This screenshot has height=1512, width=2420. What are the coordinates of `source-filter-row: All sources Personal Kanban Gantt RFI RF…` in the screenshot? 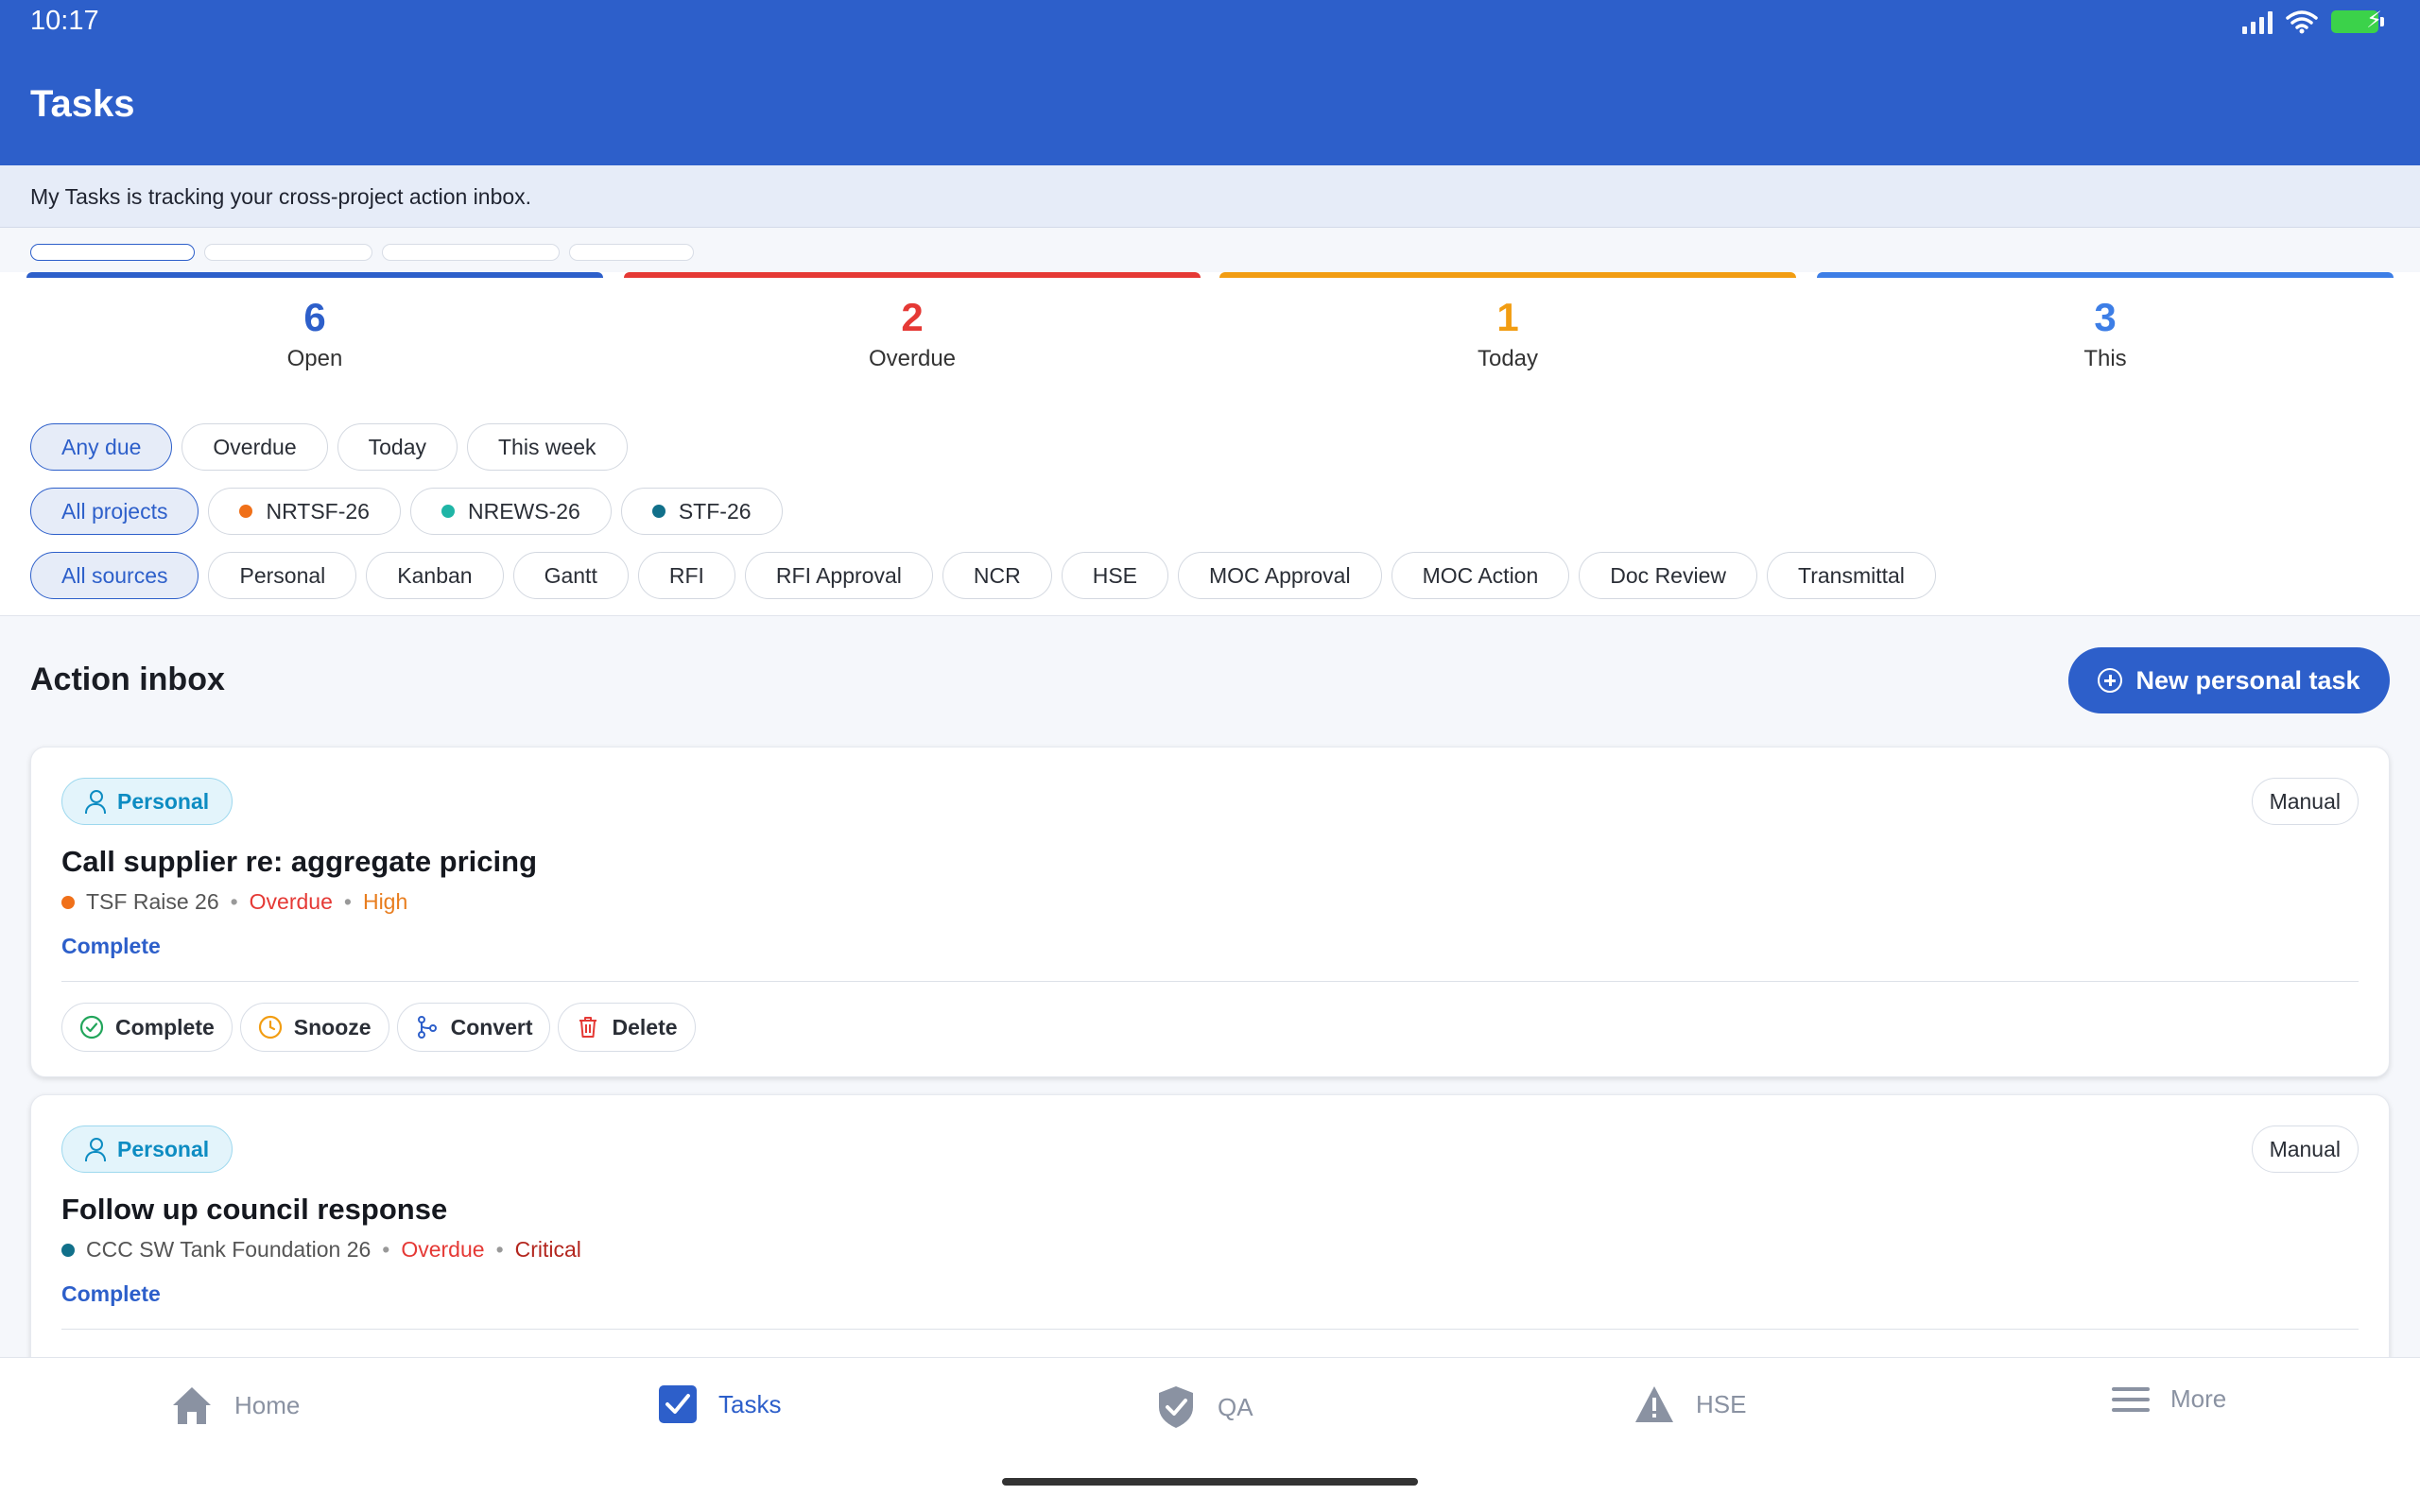 It's located at (983, 575).